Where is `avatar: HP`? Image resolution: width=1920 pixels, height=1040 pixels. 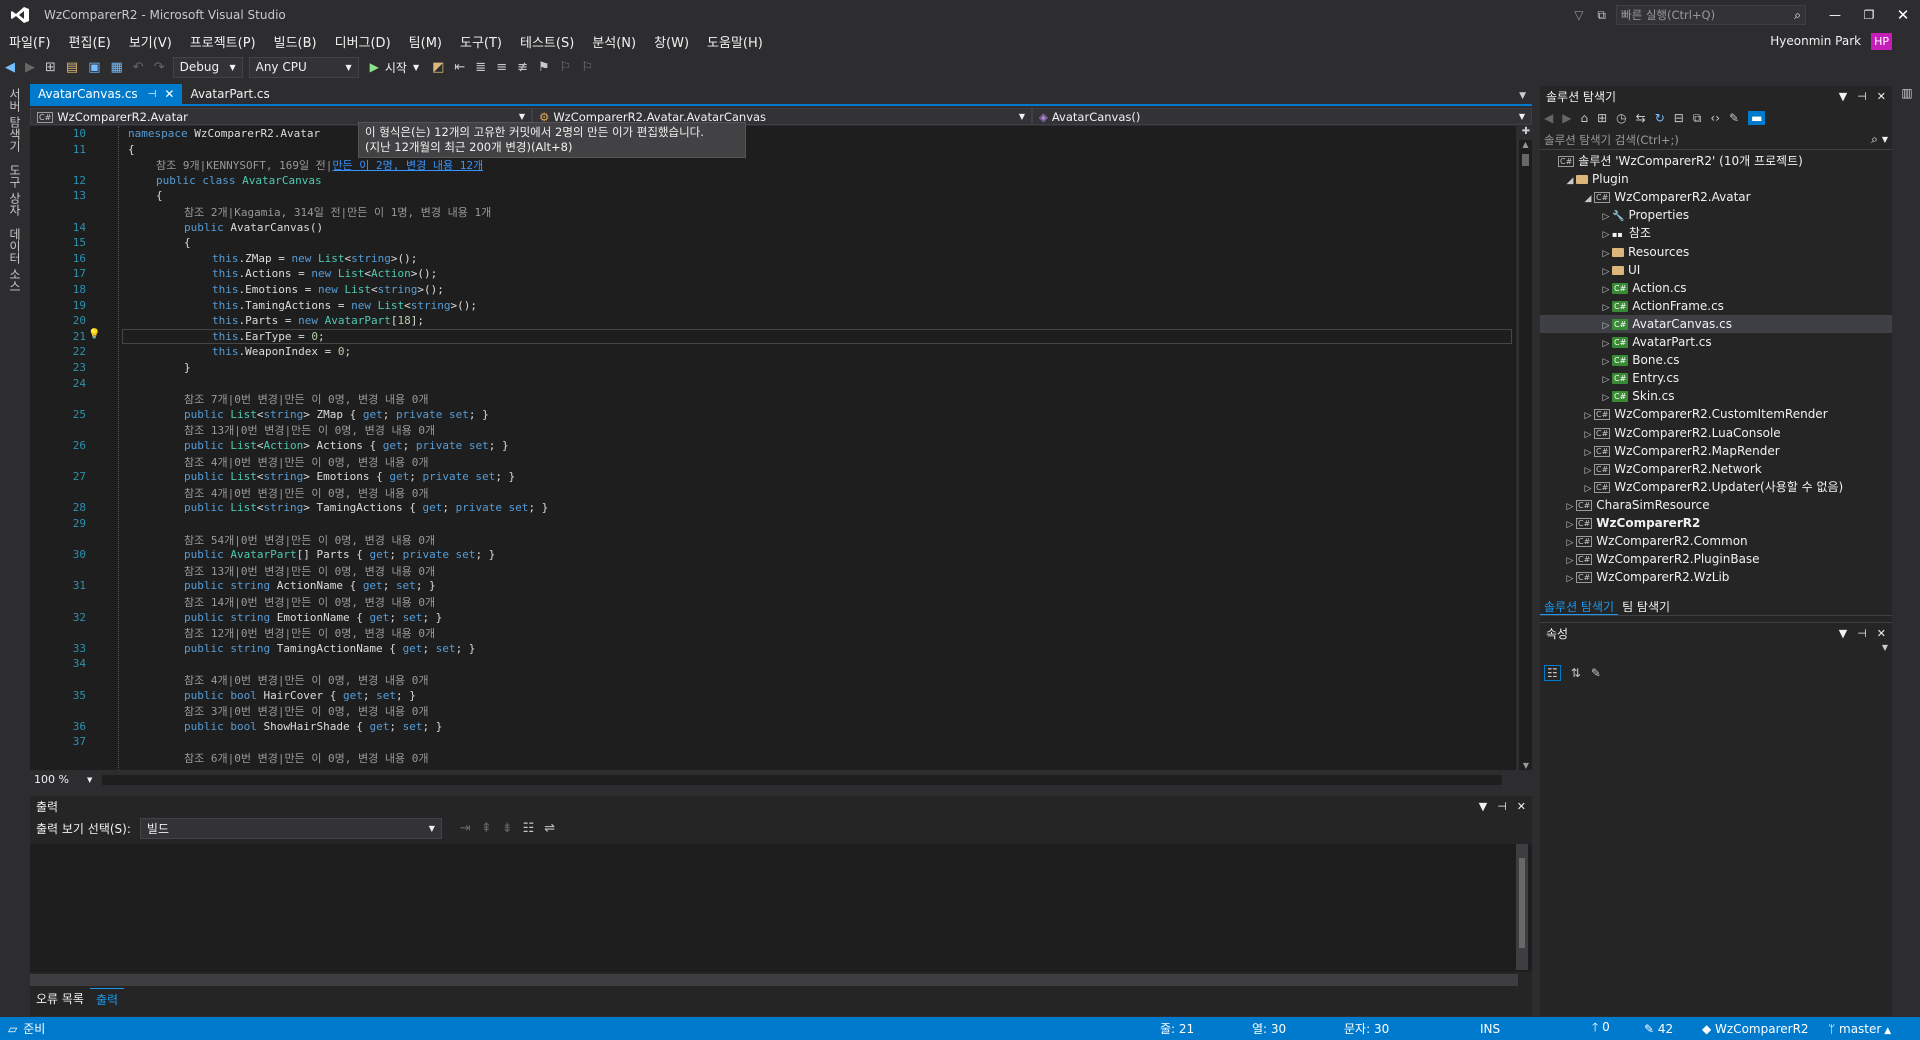
avatar: HP is located at coordinates (1881, 41).